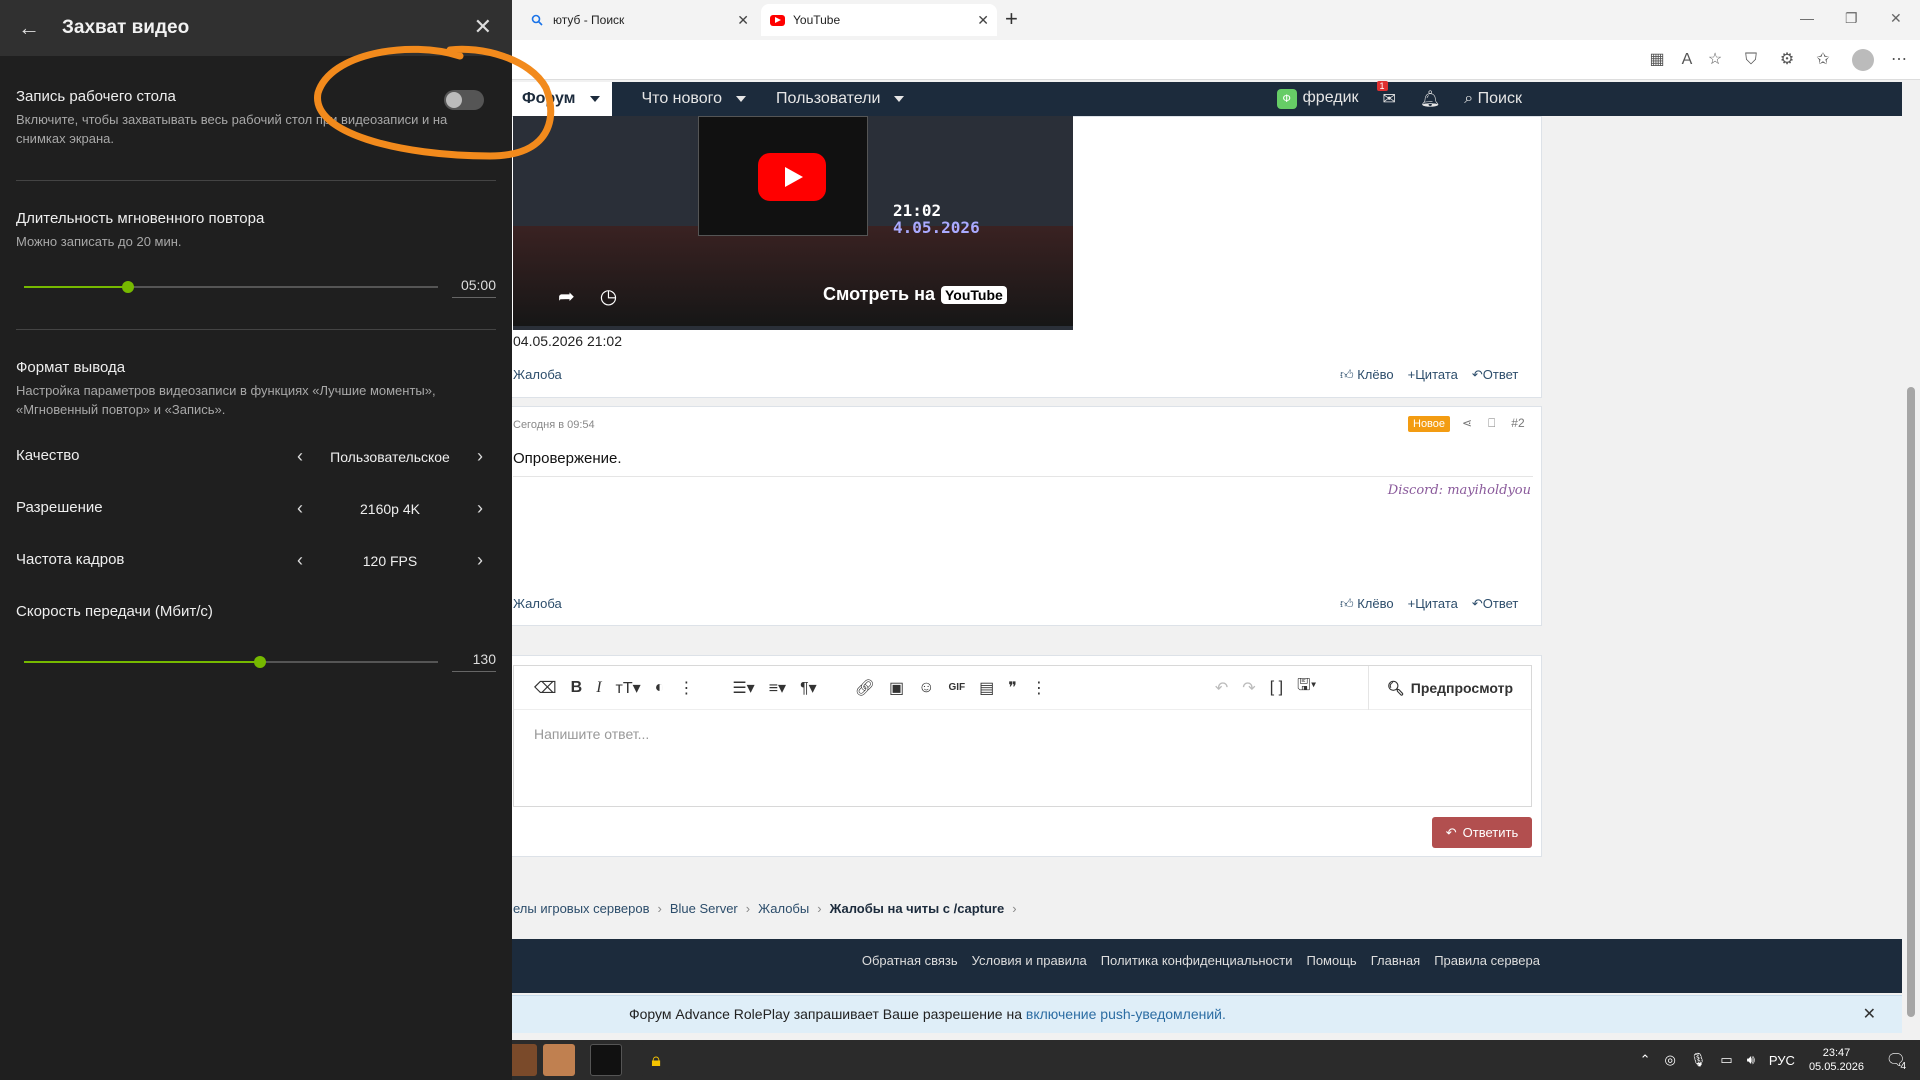 The width and height of the screenshot is (1920, 1080). What do you see at coordinates (777, 688) in the screenshot?
I see `align-icon: ≡▾` at bounding box center [777, 688].